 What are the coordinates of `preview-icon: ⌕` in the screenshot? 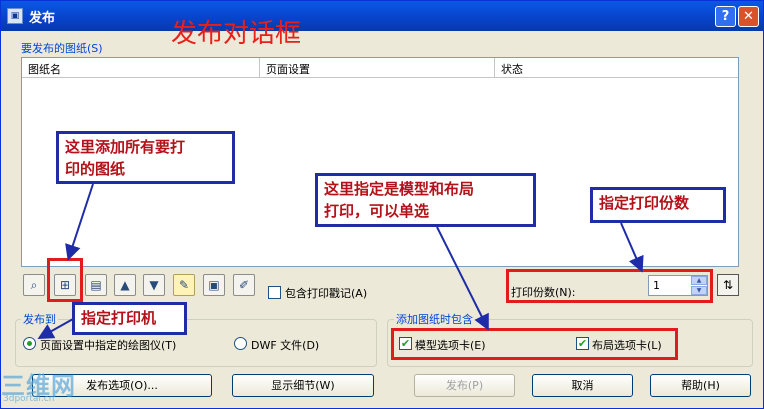 It's located at (34, 285).